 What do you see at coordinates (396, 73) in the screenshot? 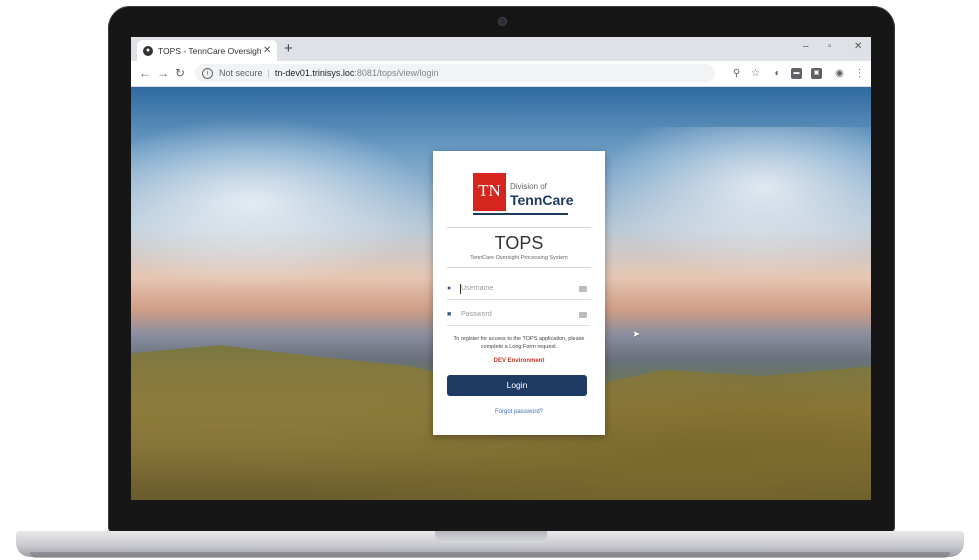
I see `url-path: :8081/tops/view/login` at bounding box center [396, 73].